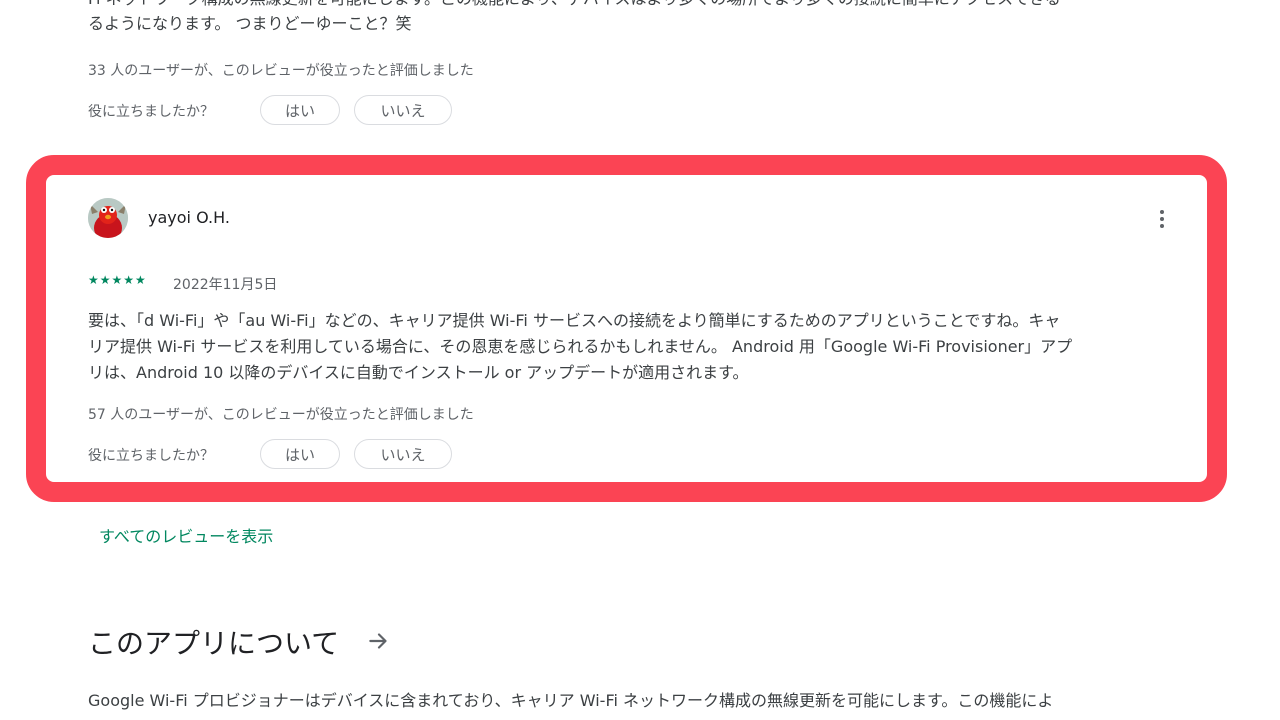  Describe the element at coordinates (214, 643) in the screenshot. I see `about-section-title: このアプリについて` at that location.